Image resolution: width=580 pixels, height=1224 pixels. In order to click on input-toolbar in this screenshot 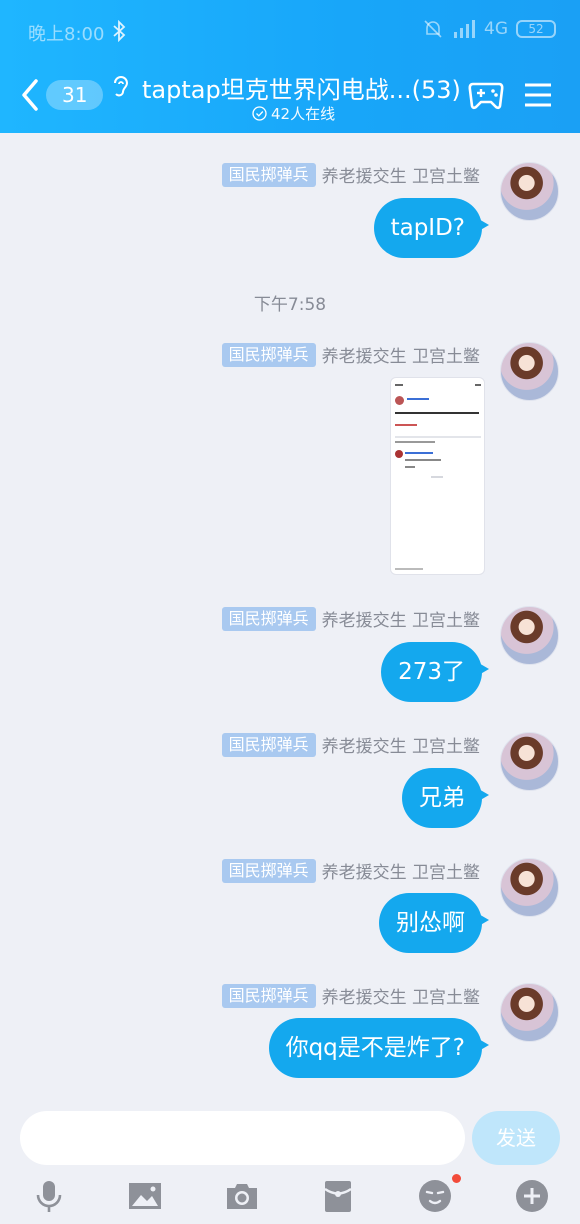, I will do `click(290, 1198)`.